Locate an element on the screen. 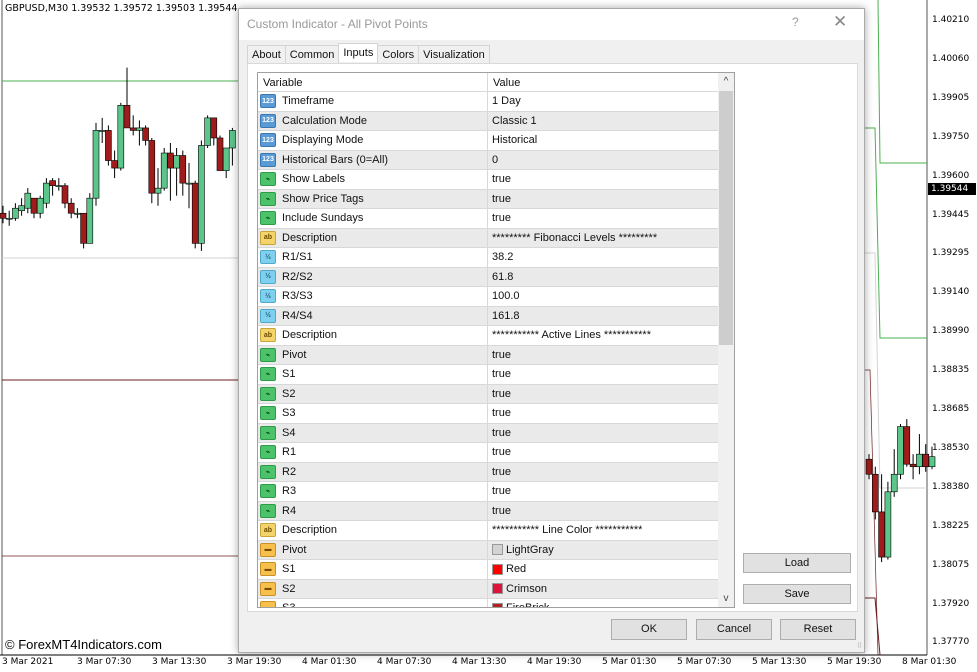 This screenshot has width=977, height=672. variable-cell: ⌁ Pivot is located at coordinates (373, 354).